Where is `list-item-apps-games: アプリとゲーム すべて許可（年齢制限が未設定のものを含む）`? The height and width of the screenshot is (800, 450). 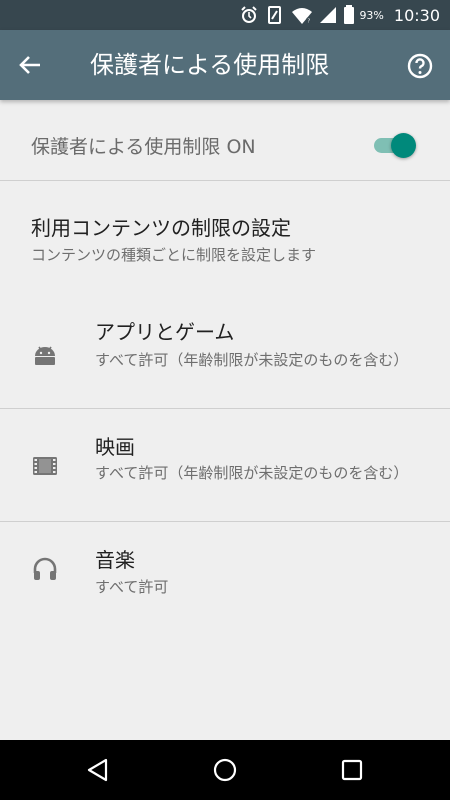
list-item-apps-games: アプリとゲーム すべて許可（年齢制限が未設定のものを含む） is located at coordinates (225, 354).